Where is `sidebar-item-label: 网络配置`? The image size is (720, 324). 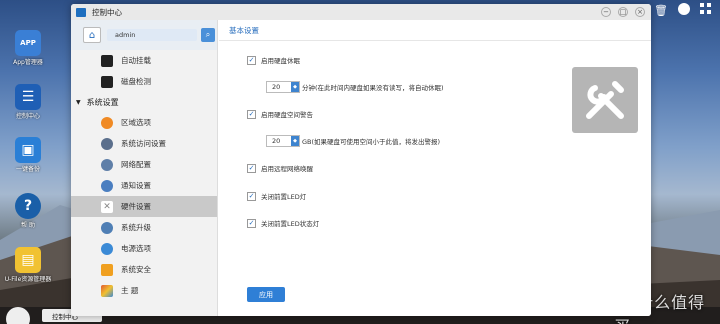
sidebar-item-label: 网络配置 is located at coordinates (136, 164).